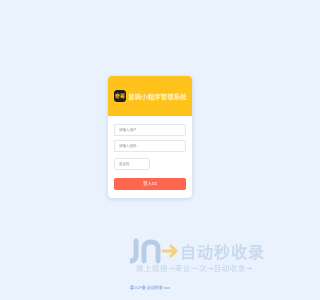 The image size is (320, 300). Describe the element at coordinates (223, 252) in the screenshot. I see `watermark-title: 自动秒收录` at that location.